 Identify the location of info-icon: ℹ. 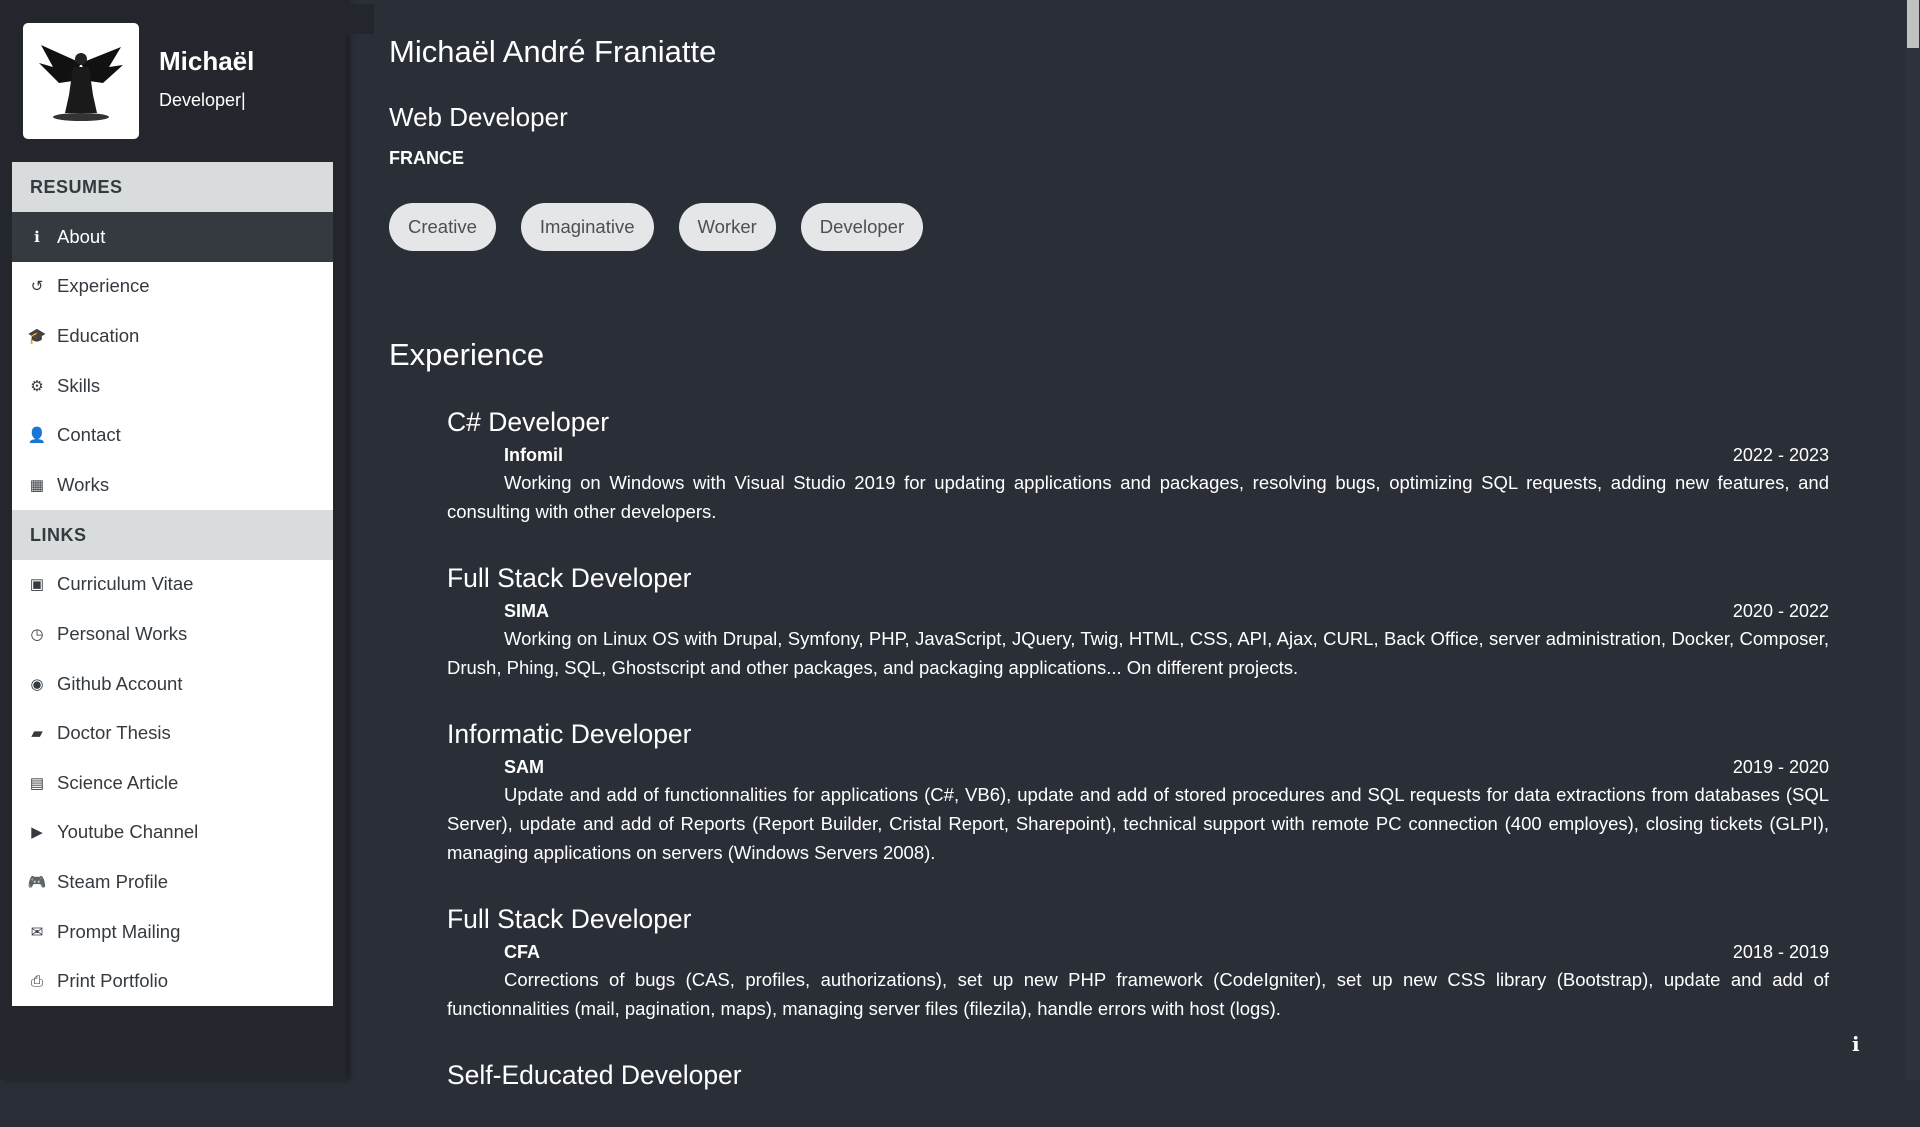
(37, 237).